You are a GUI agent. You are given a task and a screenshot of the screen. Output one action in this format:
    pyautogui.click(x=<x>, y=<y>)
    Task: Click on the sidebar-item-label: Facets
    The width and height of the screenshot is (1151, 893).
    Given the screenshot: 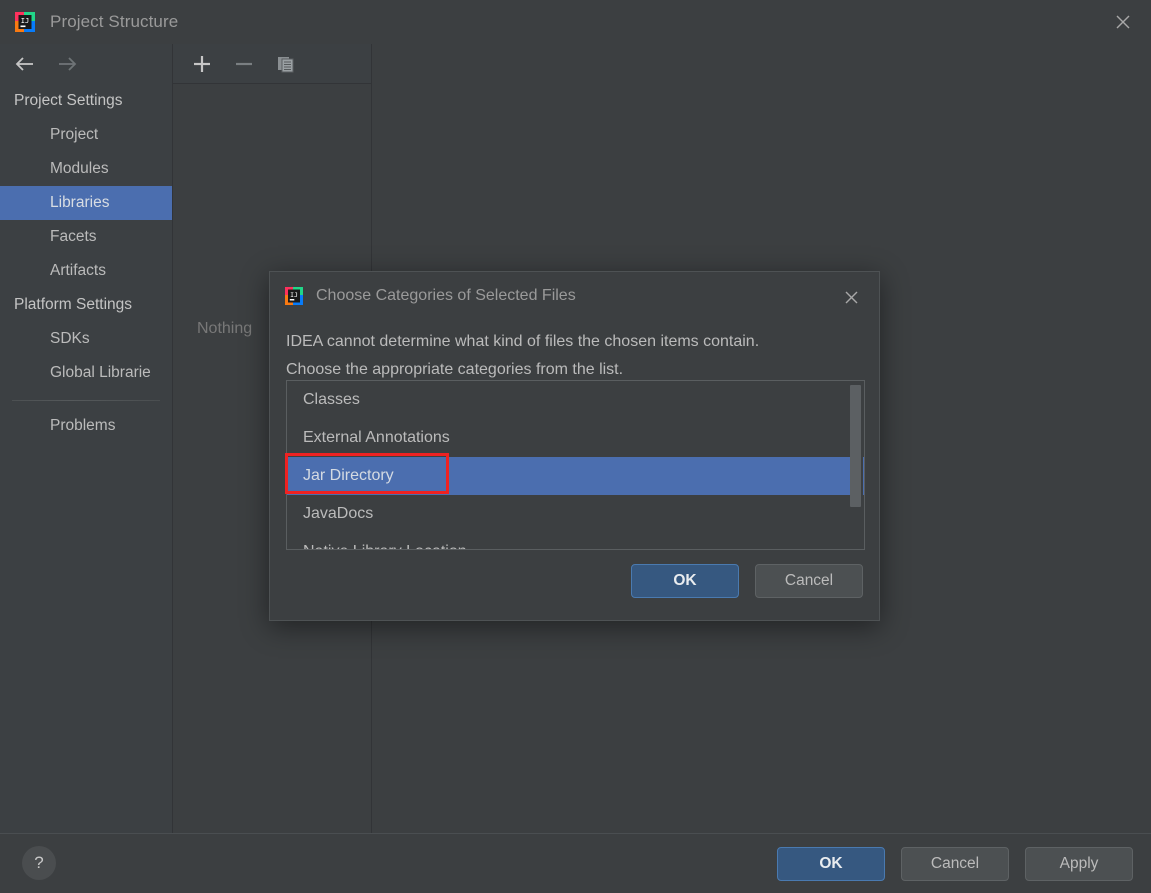 What is the action you would take?
    pyautogui.click(x=73, y=236)
    